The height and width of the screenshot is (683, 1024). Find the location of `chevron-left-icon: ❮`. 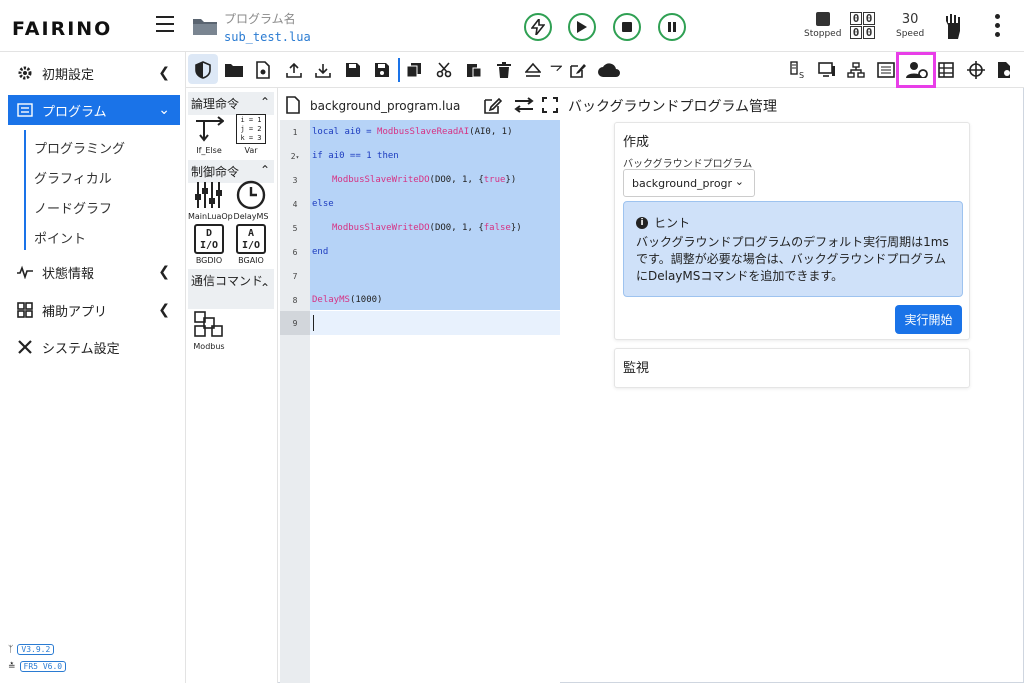

chevron-left-icon: ❮ is located at coordinates (164, 73).